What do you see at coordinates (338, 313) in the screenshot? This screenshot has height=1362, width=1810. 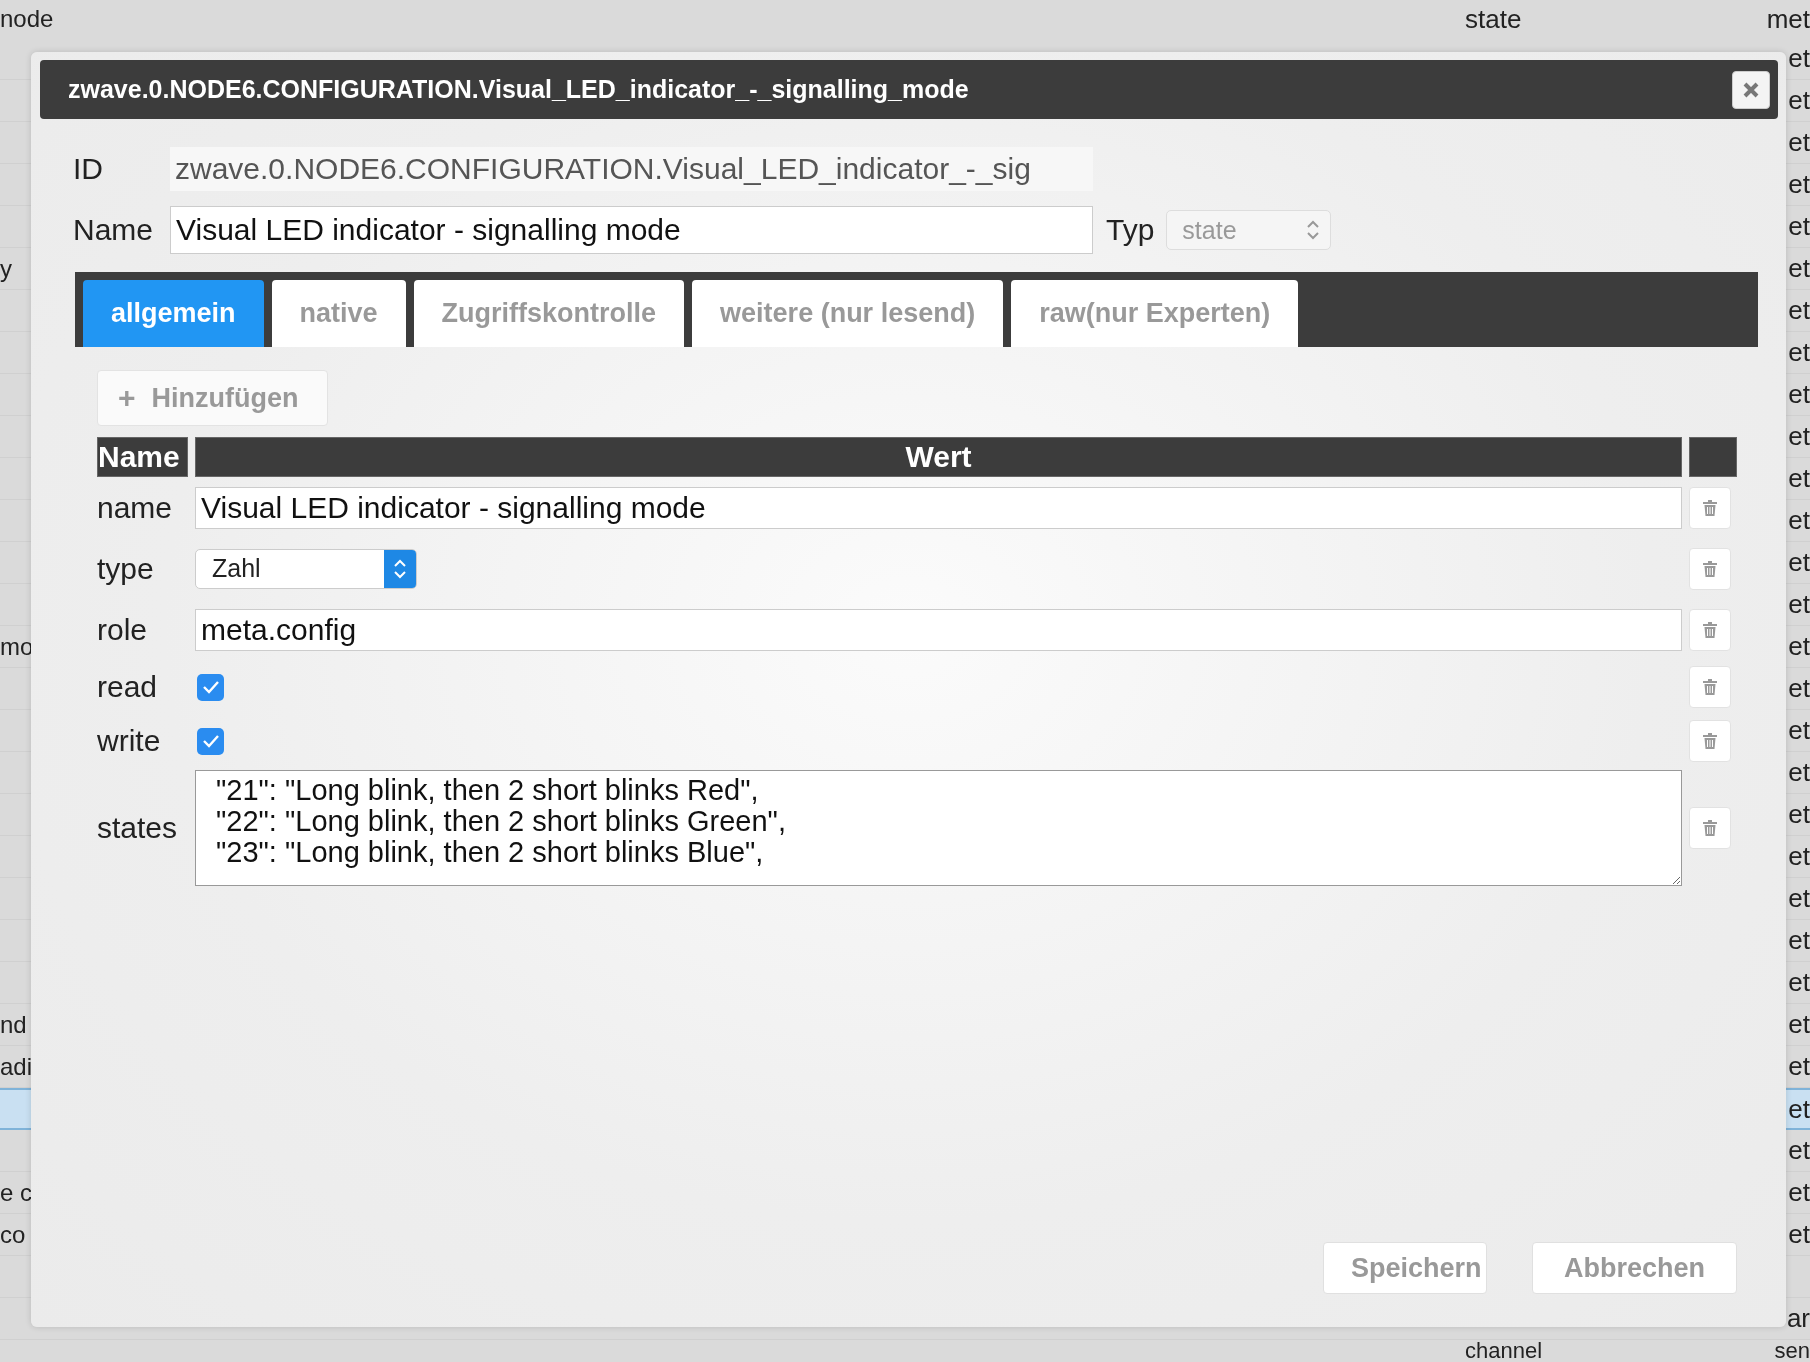 I see `tab: native` at bounding box center [338, 313].